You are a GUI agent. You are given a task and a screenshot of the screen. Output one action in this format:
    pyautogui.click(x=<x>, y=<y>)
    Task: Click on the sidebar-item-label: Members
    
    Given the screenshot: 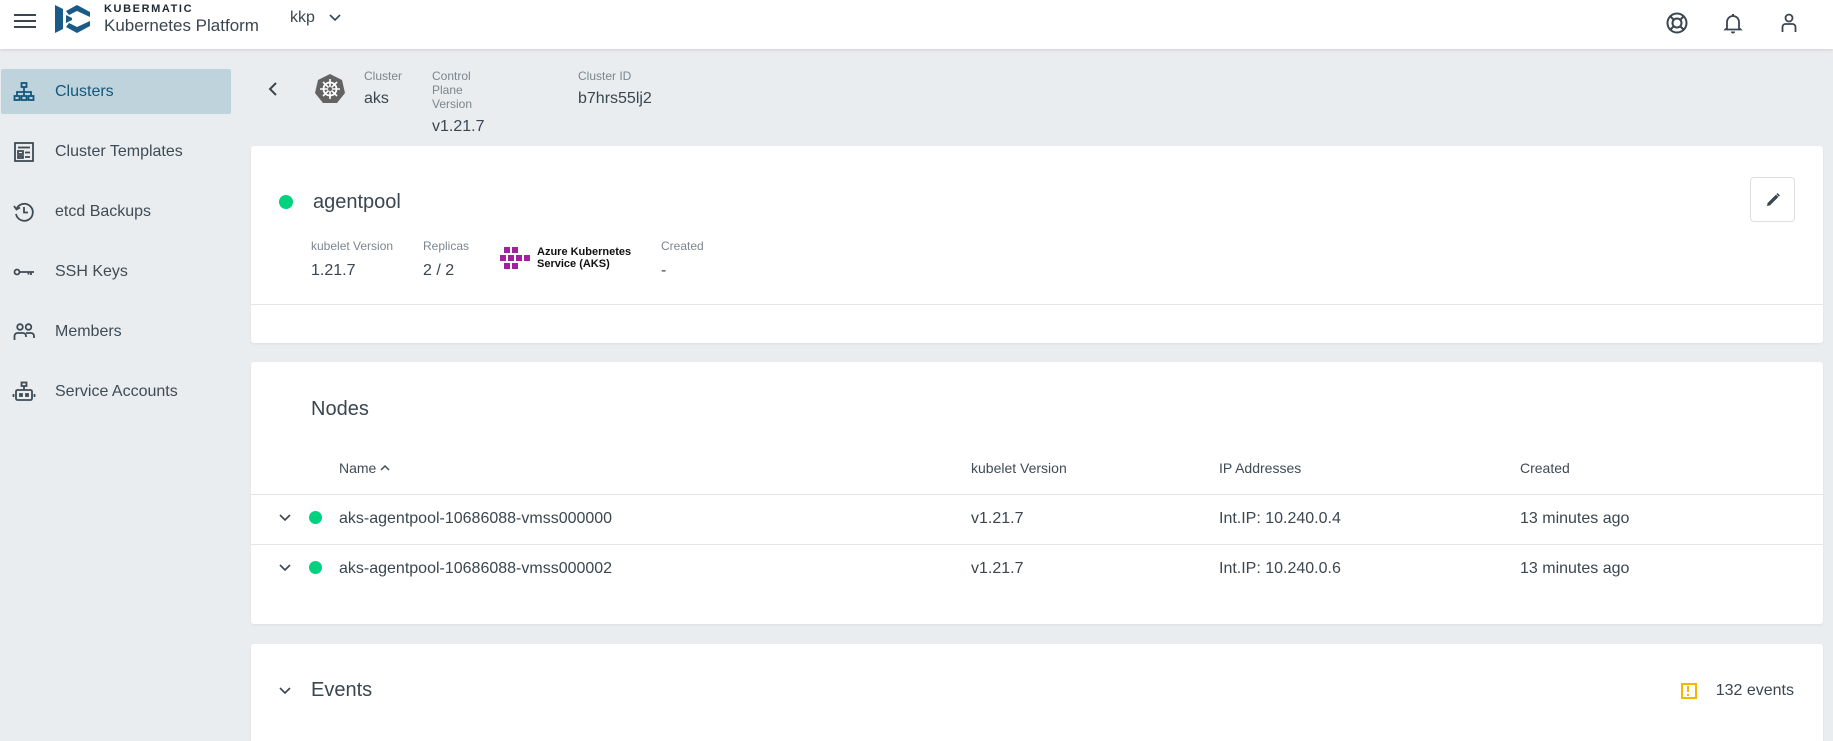 What is the action you would take?
    pyautogui.click(x=88, y=331)
    